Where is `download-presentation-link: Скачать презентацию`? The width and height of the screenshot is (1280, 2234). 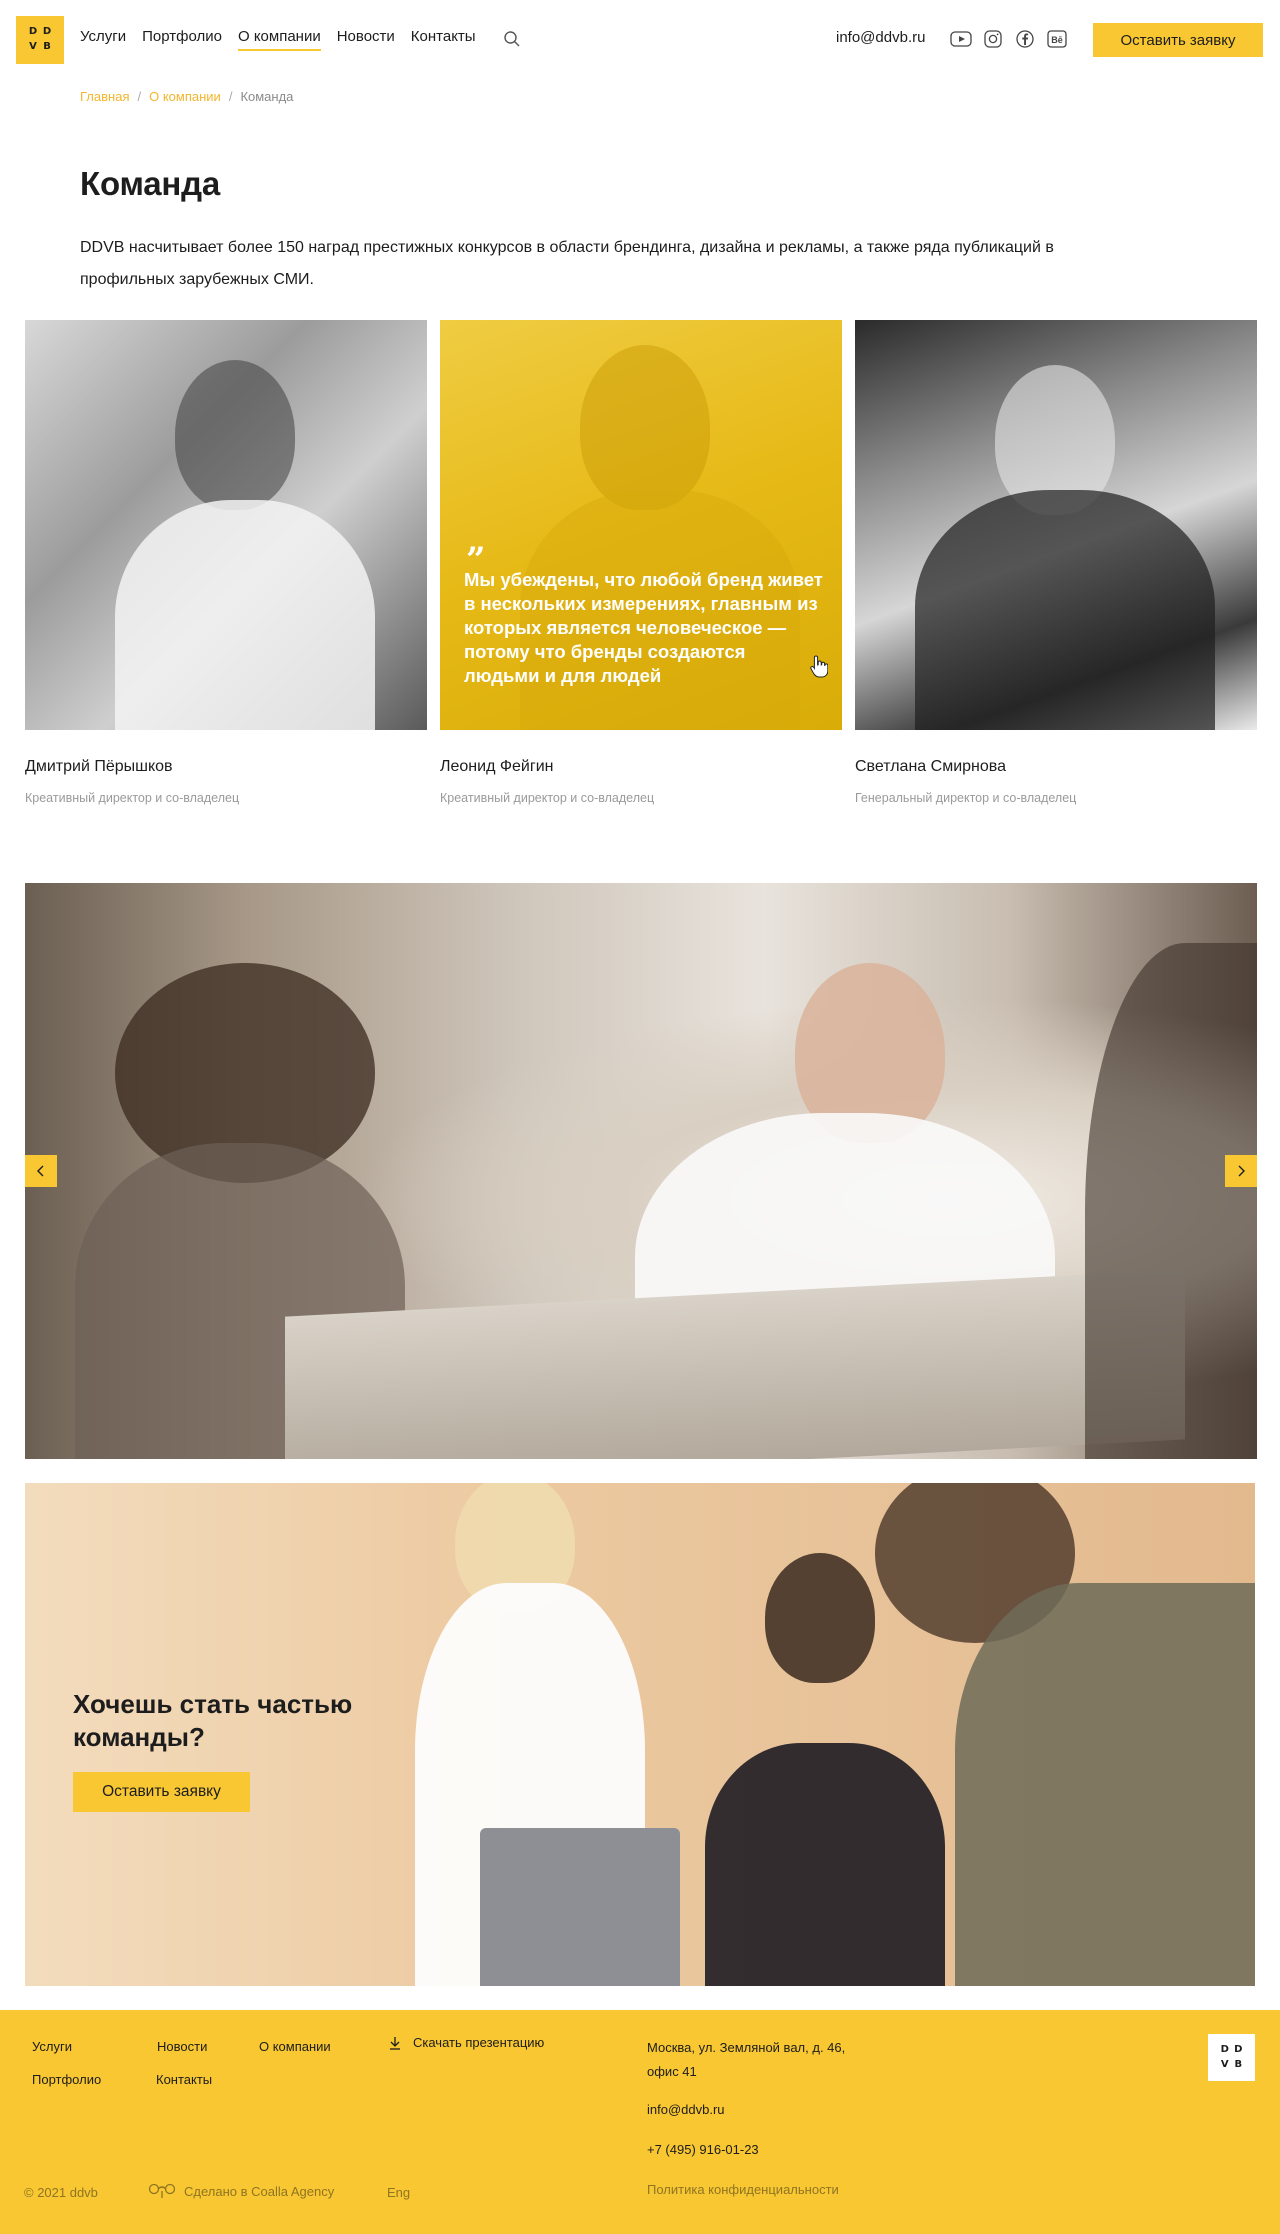
download-presentation-link: Скачать презентацию is located at coordinates (466, 2042).